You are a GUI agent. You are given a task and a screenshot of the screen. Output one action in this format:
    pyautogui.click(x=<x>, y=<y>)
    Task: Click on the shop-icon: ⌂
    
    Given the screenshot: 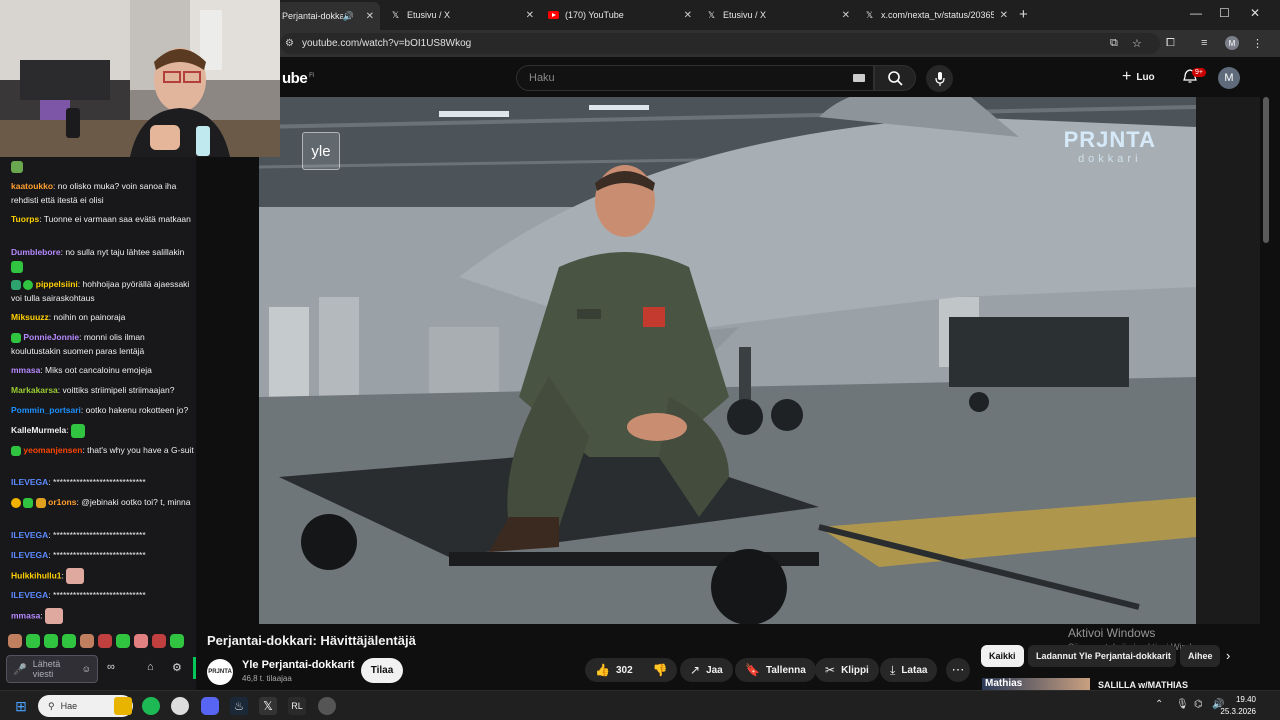 What is the action you would take?
    pyautogui.click(x=150, y=667)
    